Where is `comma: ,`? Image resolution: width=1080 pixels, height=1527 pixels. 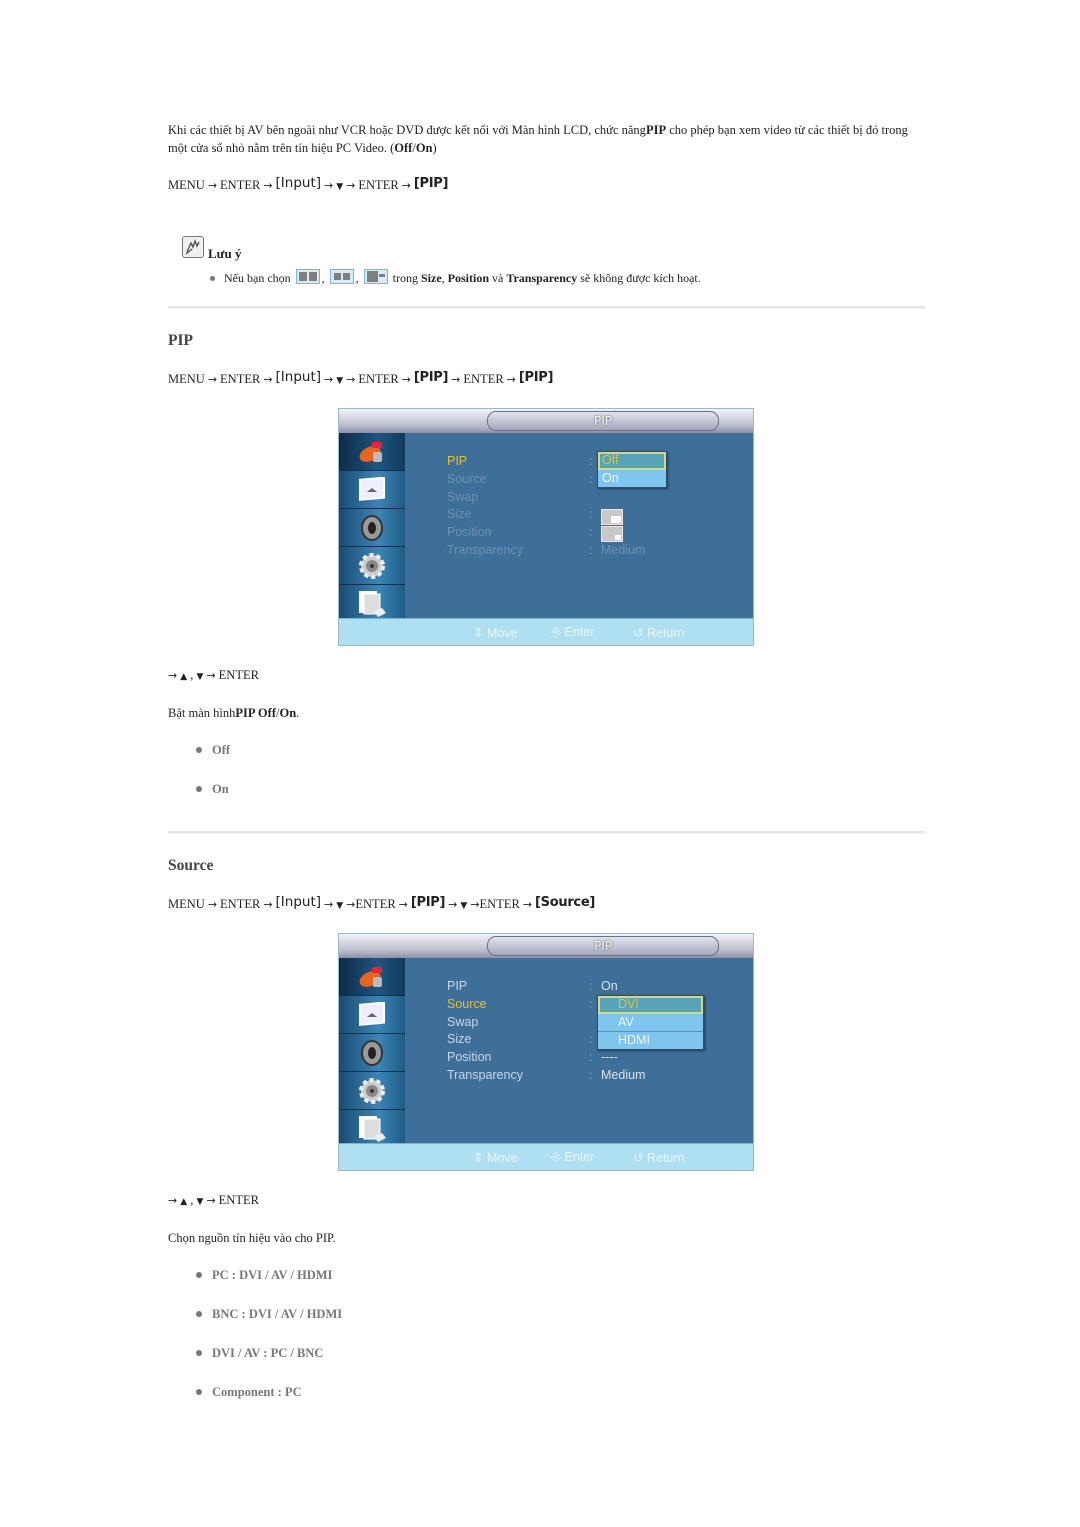
comma: , is located at coordinates (192, 675).